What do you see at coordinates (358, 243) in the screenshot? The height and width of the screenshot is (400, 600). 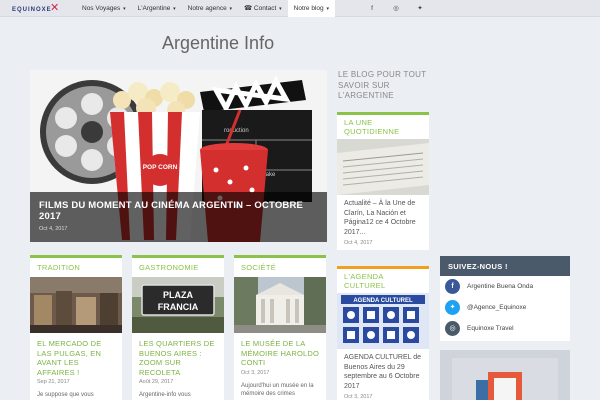 I see `side-date: Oct 4, 2017` at bounding box center [358, 243].